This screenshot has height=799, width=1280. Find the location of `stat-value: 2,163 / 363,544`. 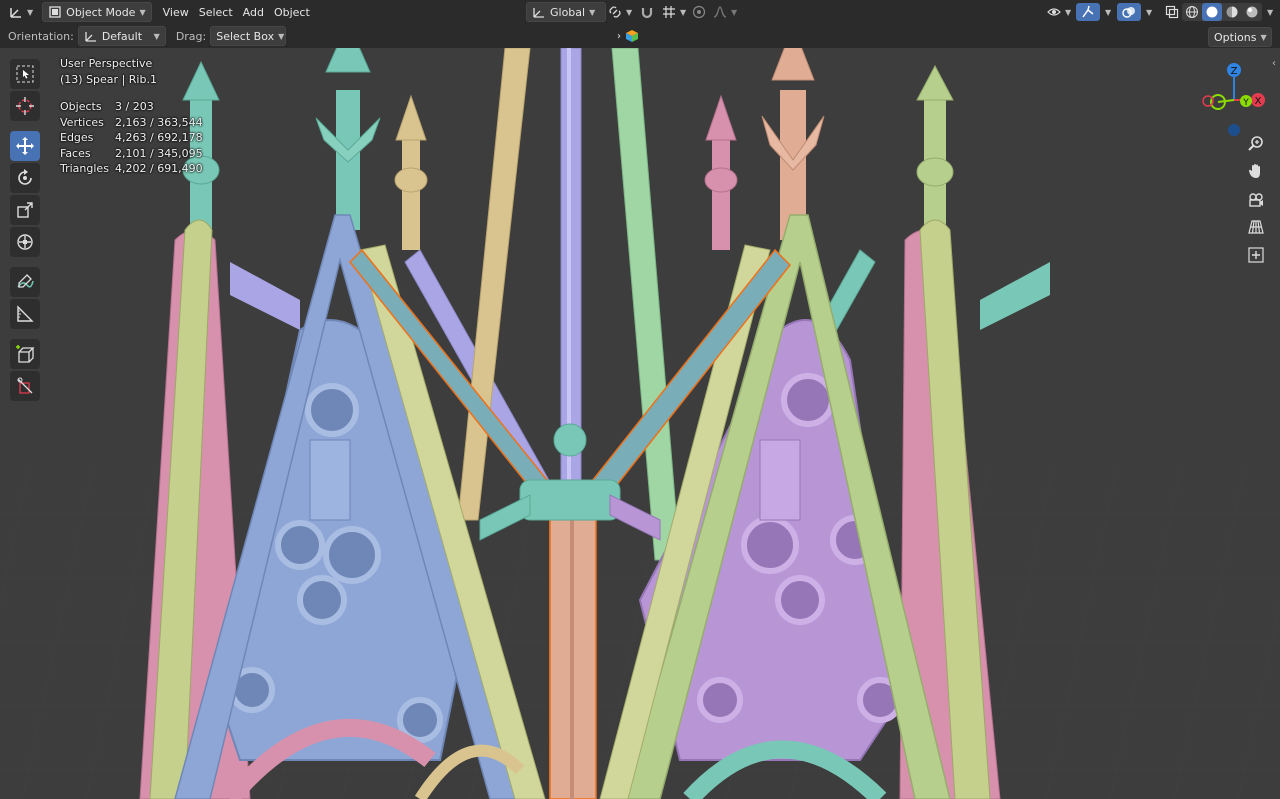

stat-value: 2,163 / 363,544 is located at coordinates (159, 122).